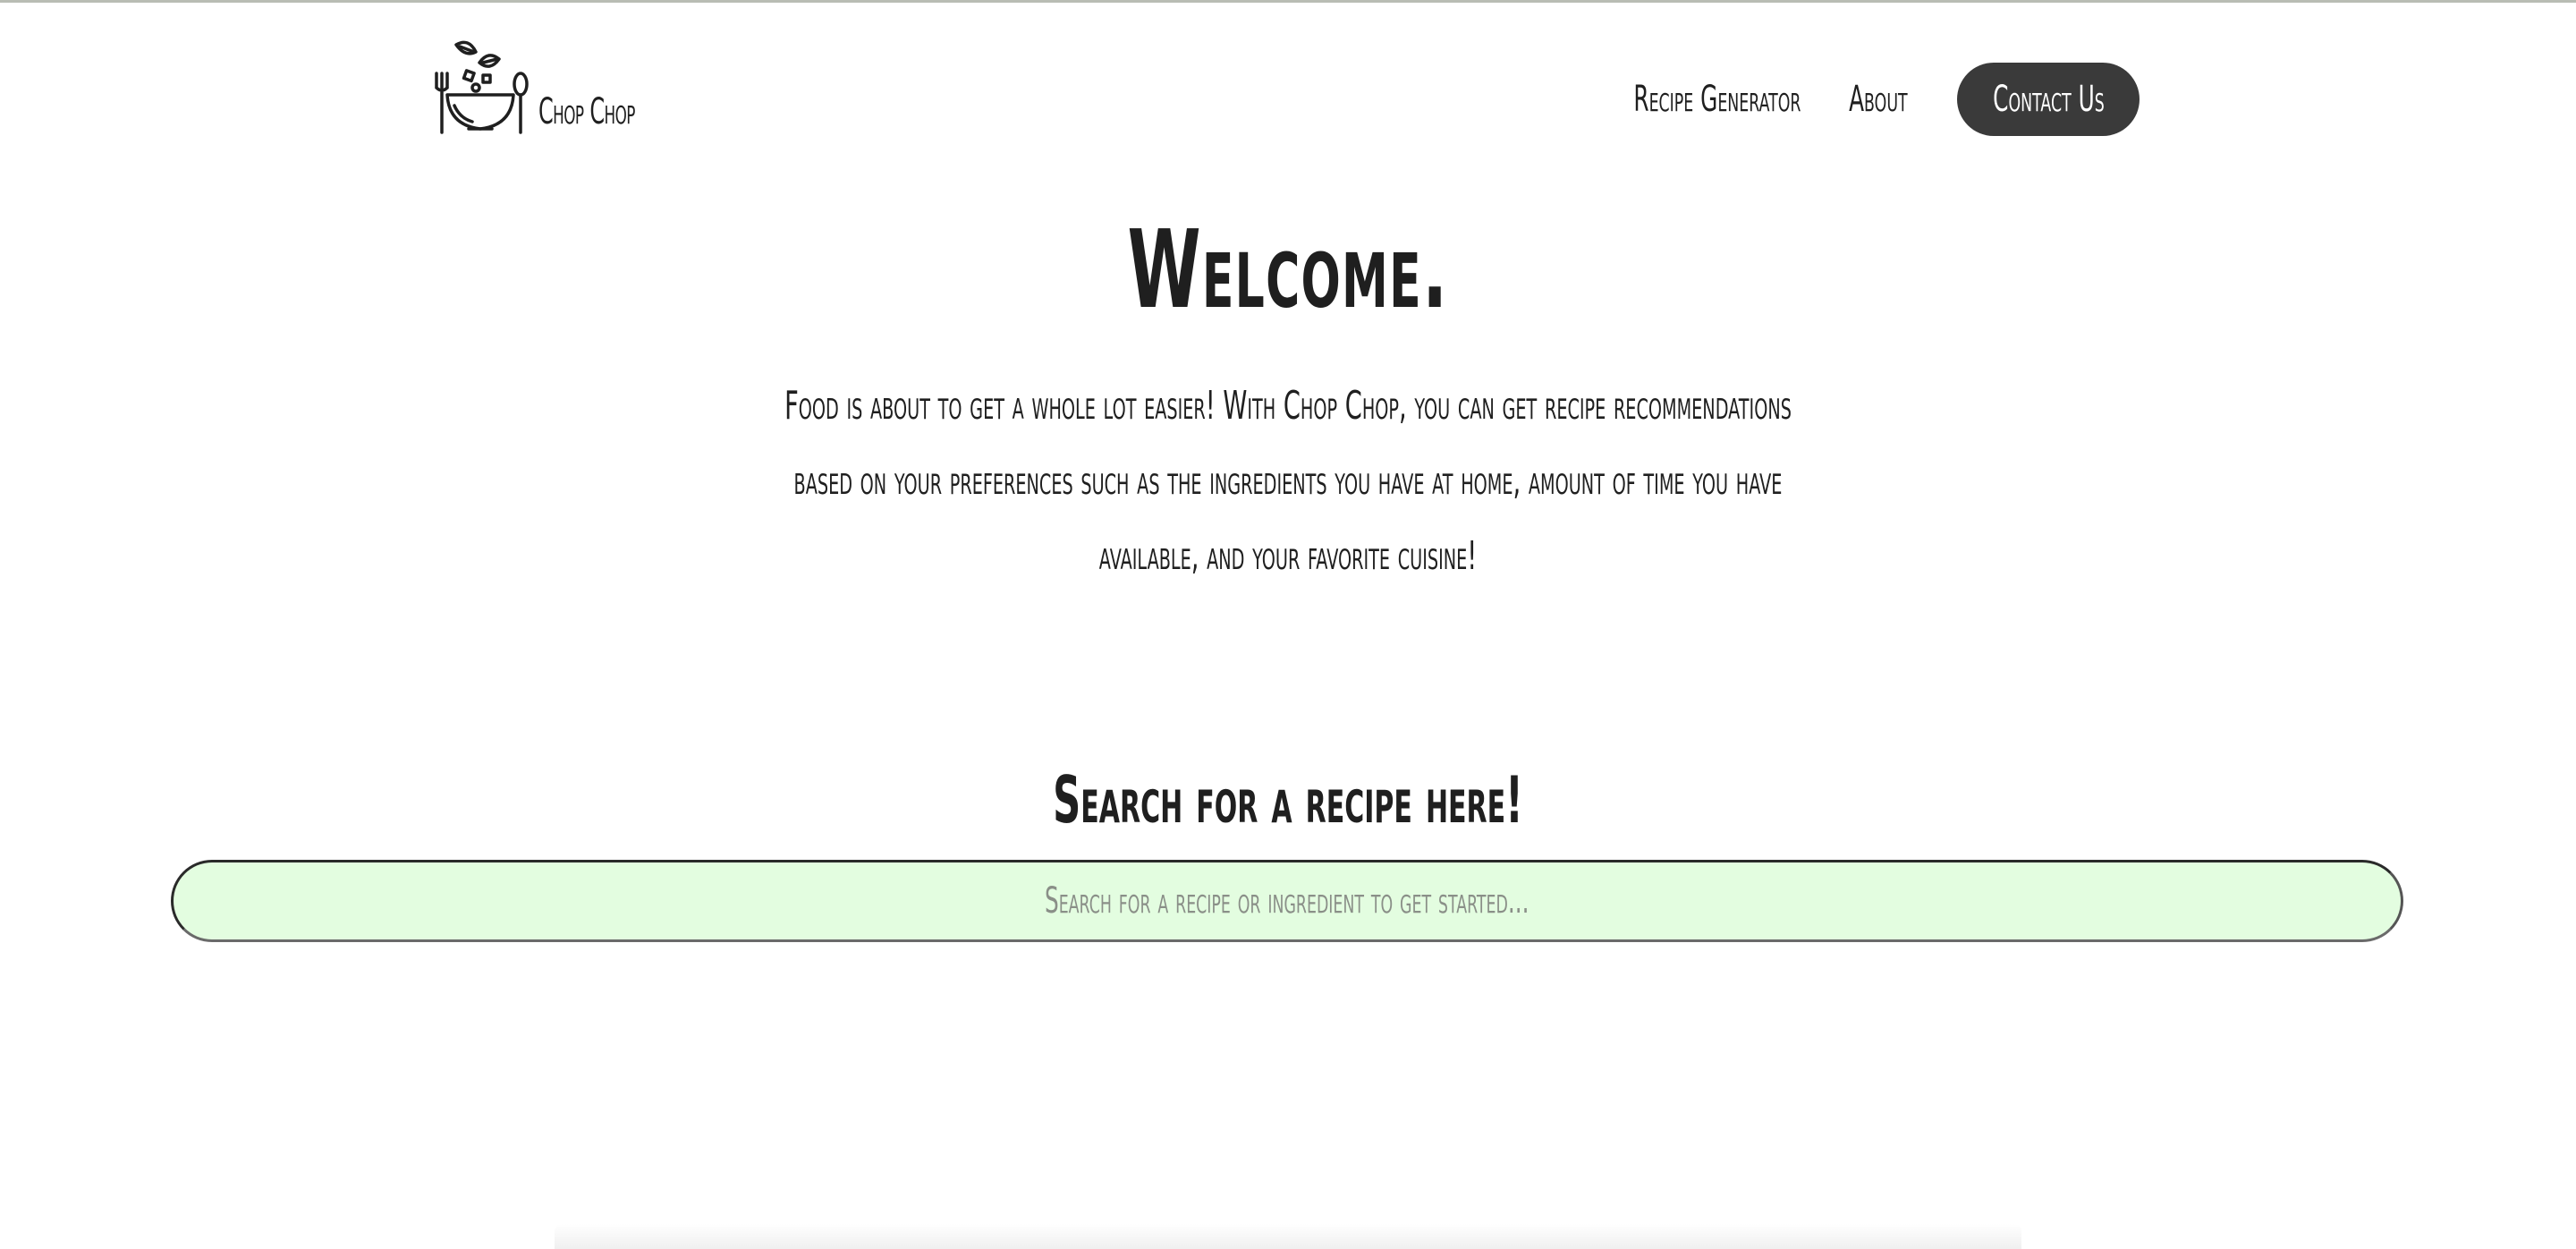 The image size is (2576, 1249). I want to click on search-input, so click(1287, 901).